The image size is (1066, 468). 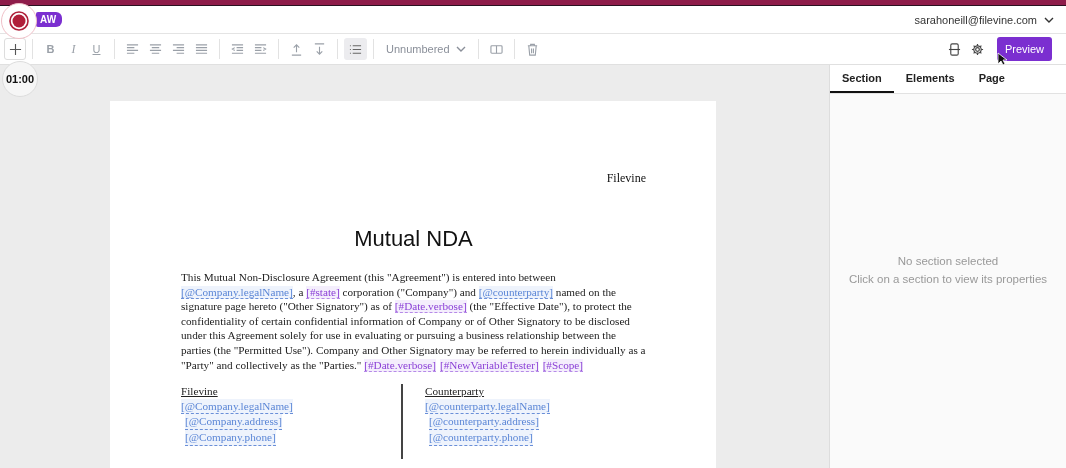 I want to click on move-up-icon, so click(x=296, y=49).